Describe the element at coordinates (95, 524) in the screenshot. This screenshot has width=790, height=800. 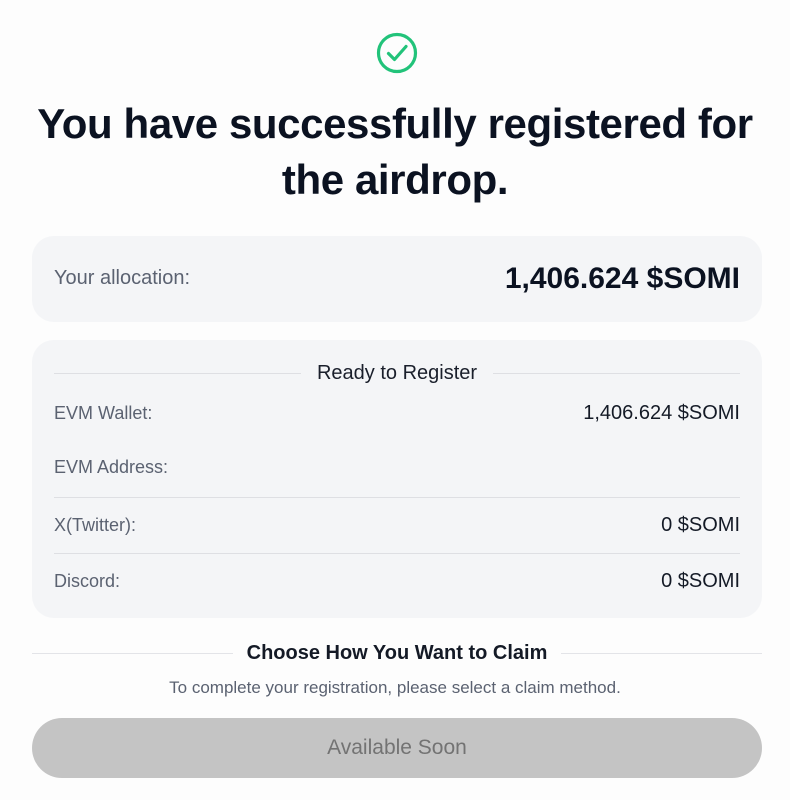
I see `twitter-label: X(Twitter):` at that location.